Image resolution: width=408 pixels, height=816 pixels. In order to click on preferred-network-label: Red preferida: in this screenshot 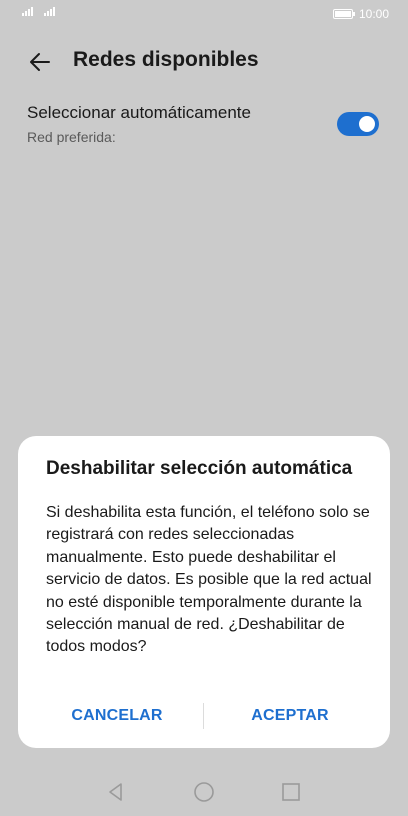, I will do `click(71, 137)`.